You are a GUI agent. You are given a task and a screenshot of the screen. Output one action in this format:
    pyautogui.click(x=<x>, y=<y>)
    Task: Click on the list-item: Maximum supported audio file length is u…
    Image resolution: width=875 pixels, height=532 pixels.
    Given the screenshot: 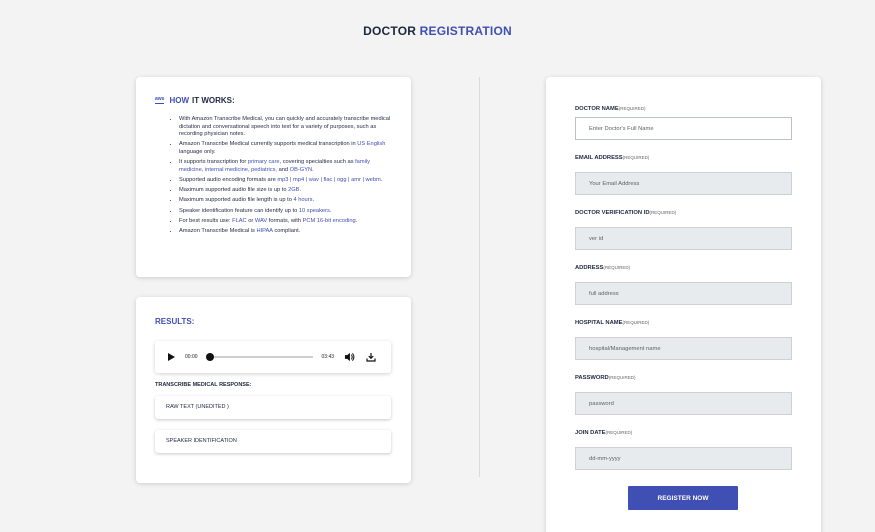 What is the action you would take?
    pyautogui.click(x=286, y=201)
    